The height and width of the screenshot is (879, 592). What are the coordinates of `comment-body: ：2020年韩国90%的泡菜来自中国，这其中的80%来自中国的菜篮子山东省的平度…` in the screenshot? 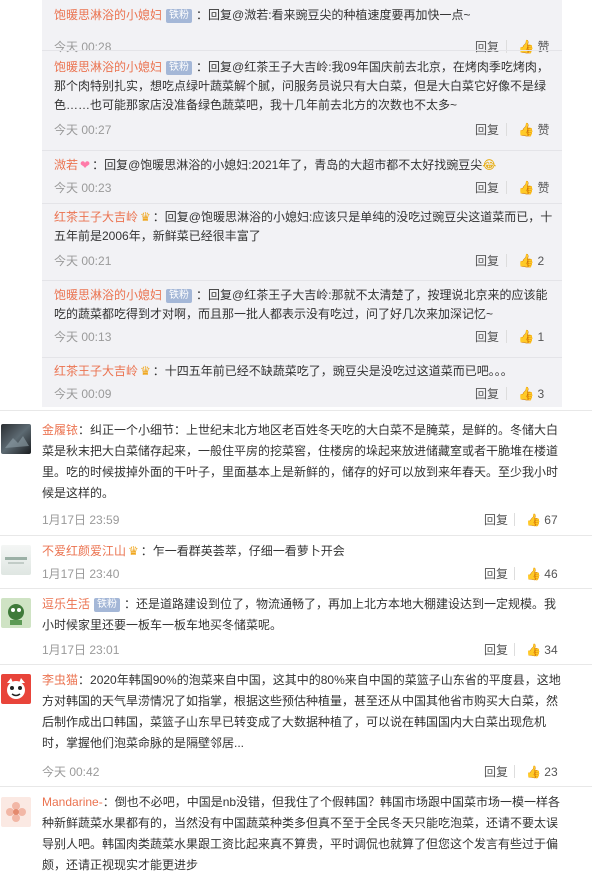 It's located at (301, 711).